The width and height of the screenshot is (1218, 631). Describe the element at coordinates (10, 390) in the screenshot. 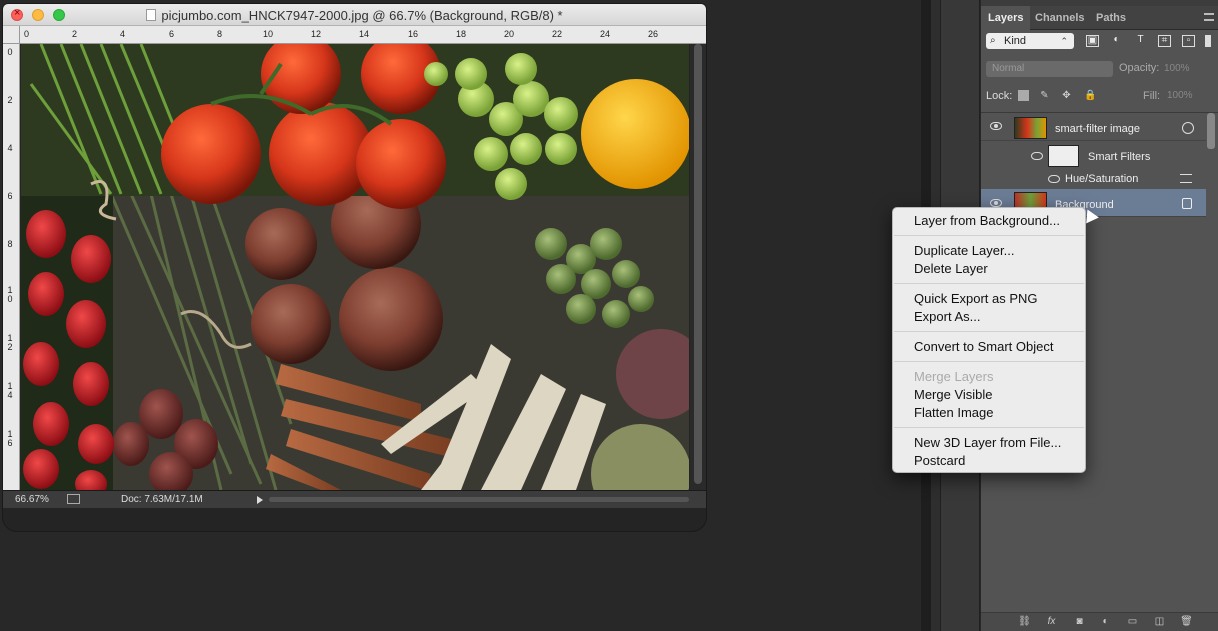

I see `ruler-tick: 1 4` at that location.